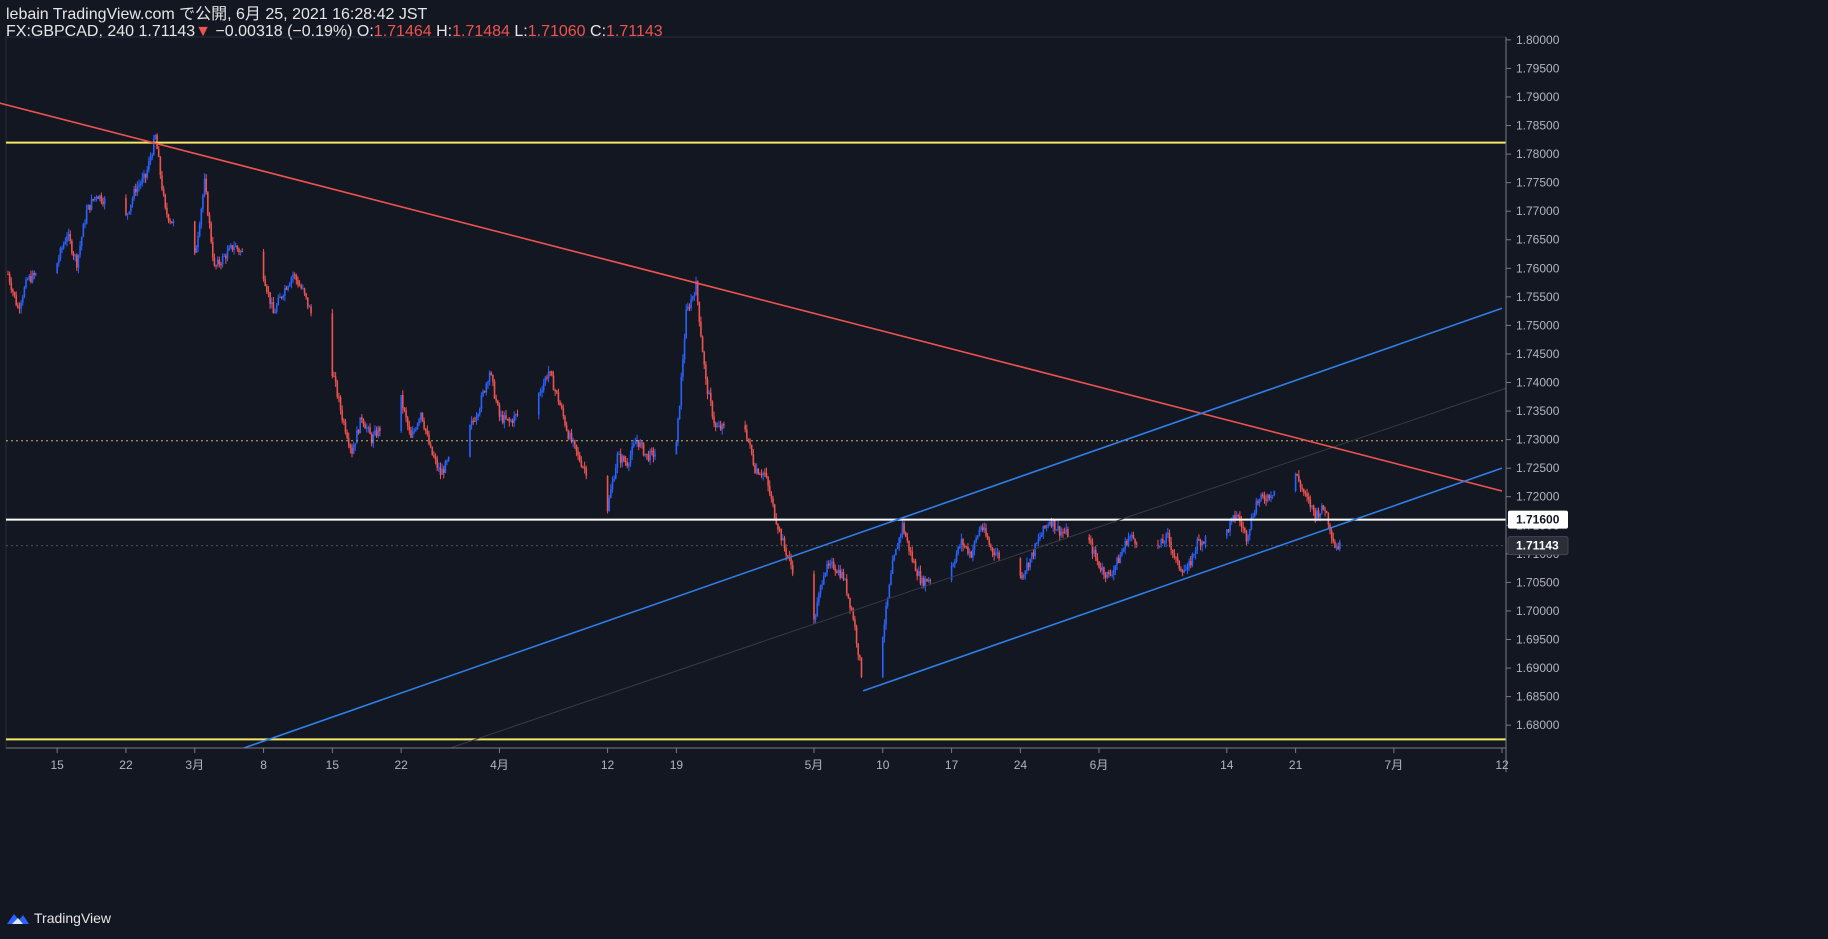 This screenshot has height=939, width=1828. I want to click on y-tick-label: 1.76000, so click(1538, 268).